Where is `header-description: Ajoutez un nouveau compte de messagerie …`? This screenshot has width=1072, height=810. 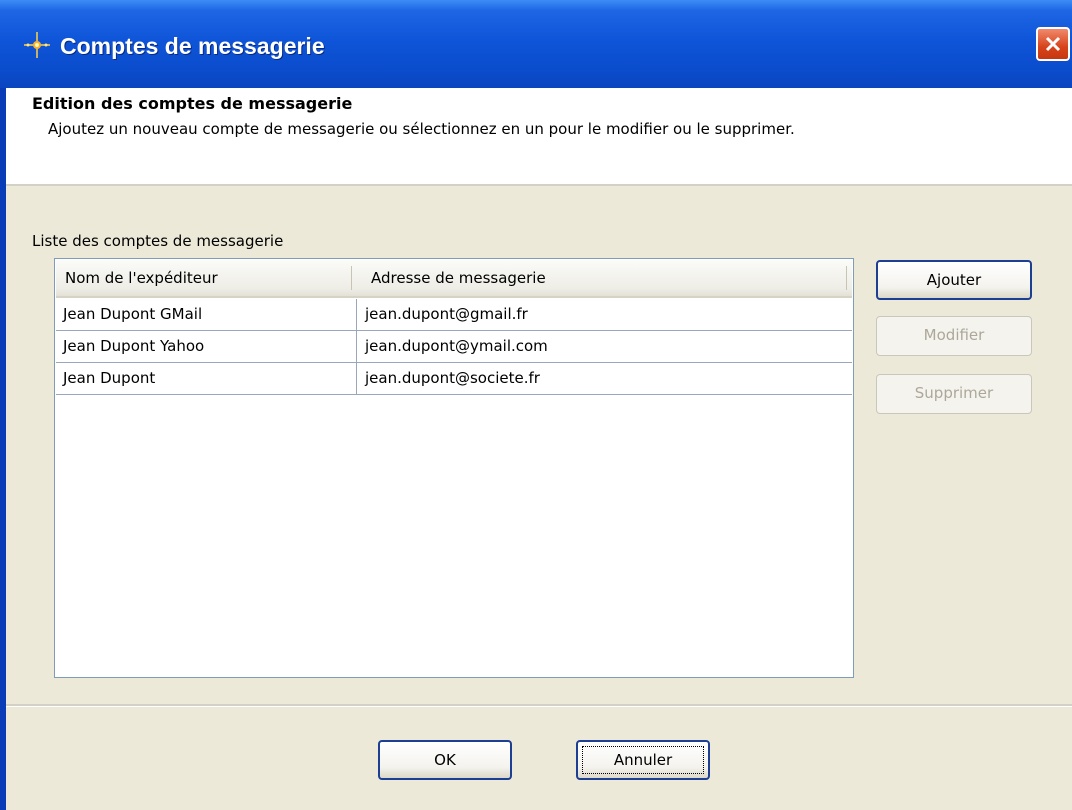 header-description: Ajoutez un nouveau compte de messagerie … is located at coordinates (421, 129).